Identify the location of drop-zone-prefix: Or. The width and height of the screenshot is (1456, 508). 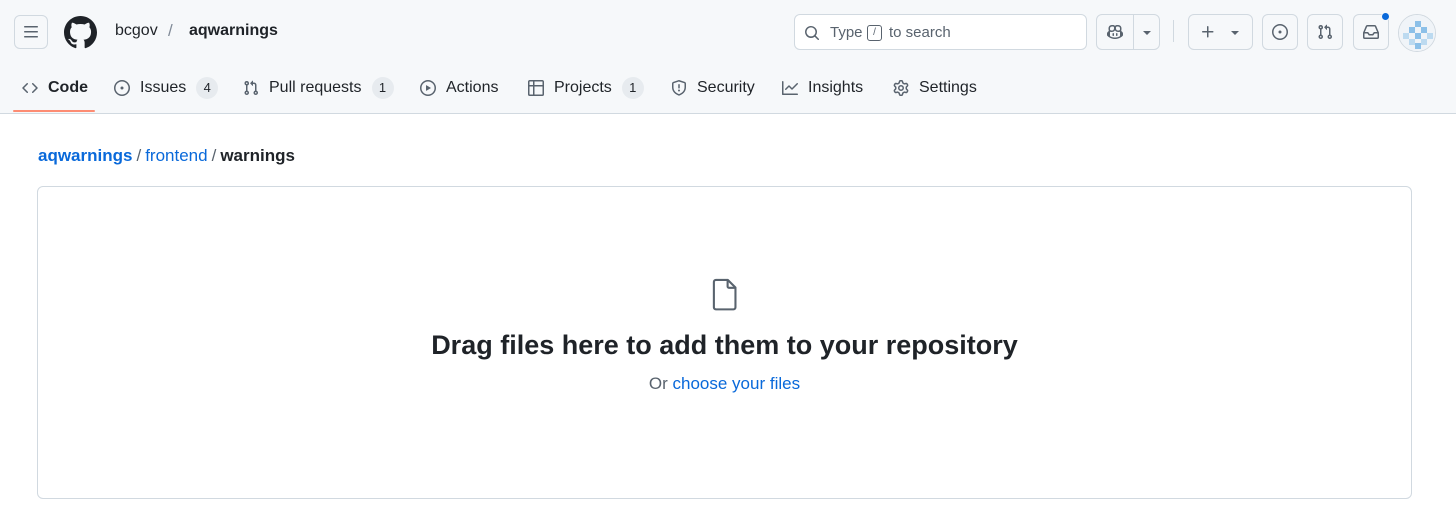
(658, 383).